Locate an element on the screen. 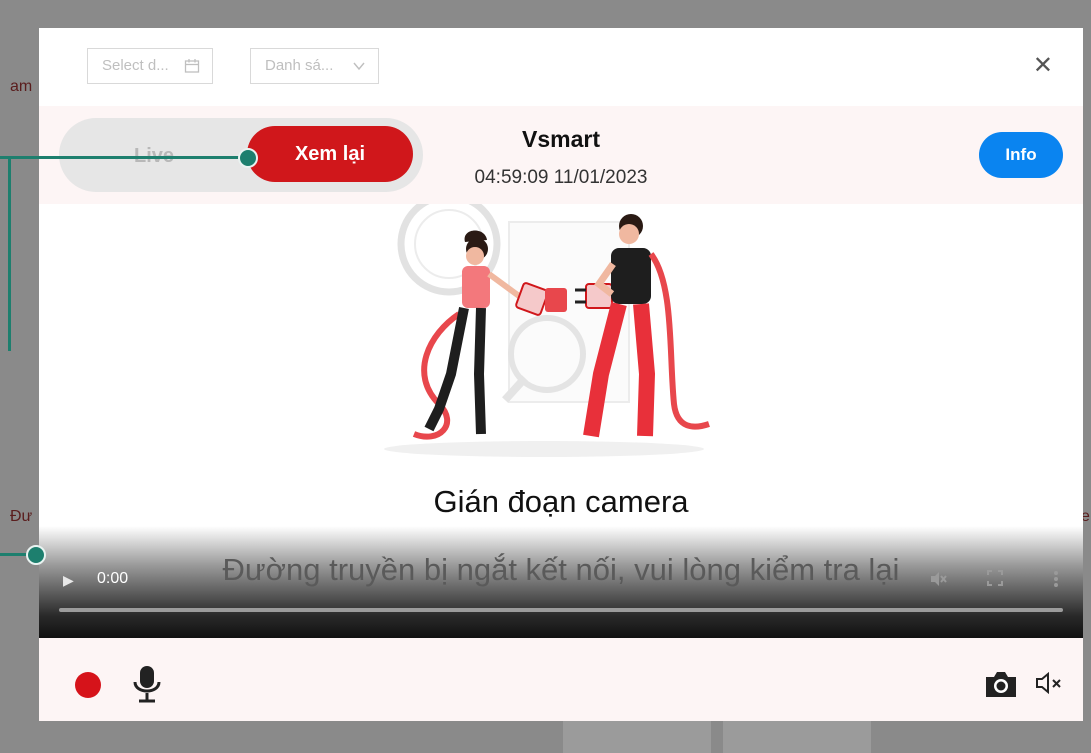 This screenshot has width=1091, height=753. seek-bar is located at coordinates (561, 610).